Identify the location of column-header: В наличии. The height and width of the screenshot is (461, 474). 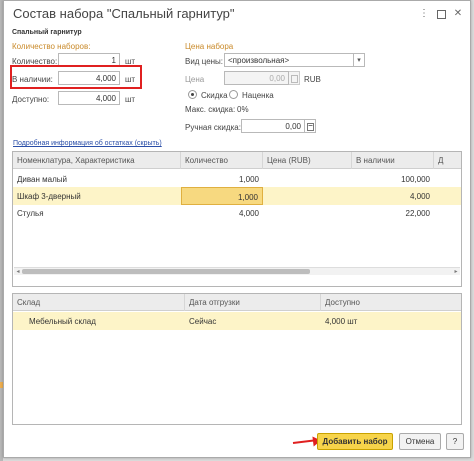
(393, 160).